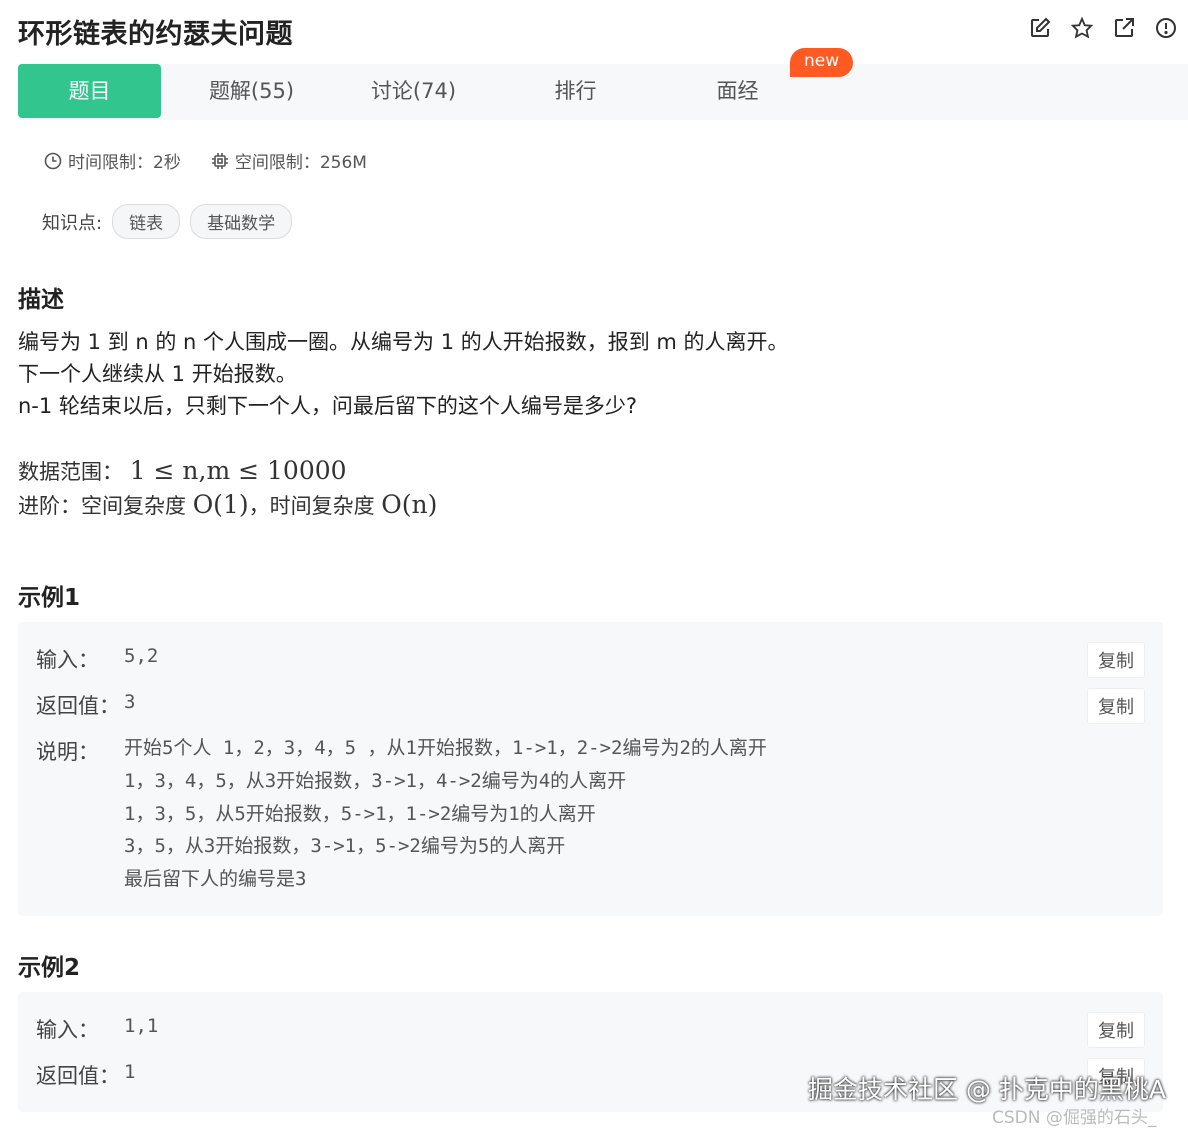 The width and height of the screenshot is (1188, 1132). I want to click on space-complexity: O(1), so click(220, 504).